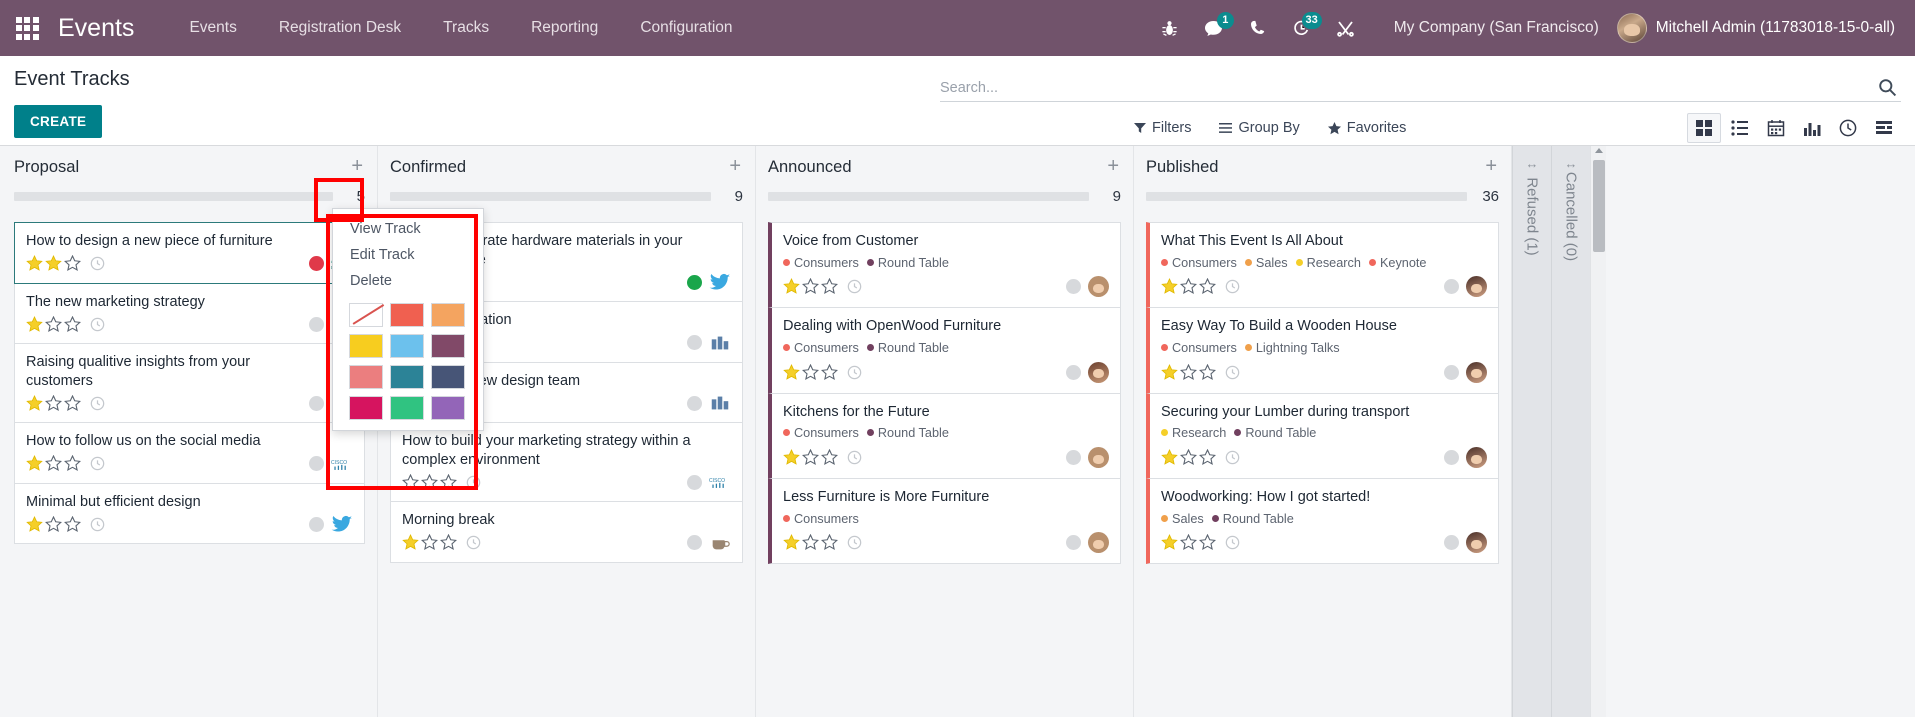 This screenshot has width=1915, height=717. I want to click on scrollbar-thumb, so click(1599, 206).